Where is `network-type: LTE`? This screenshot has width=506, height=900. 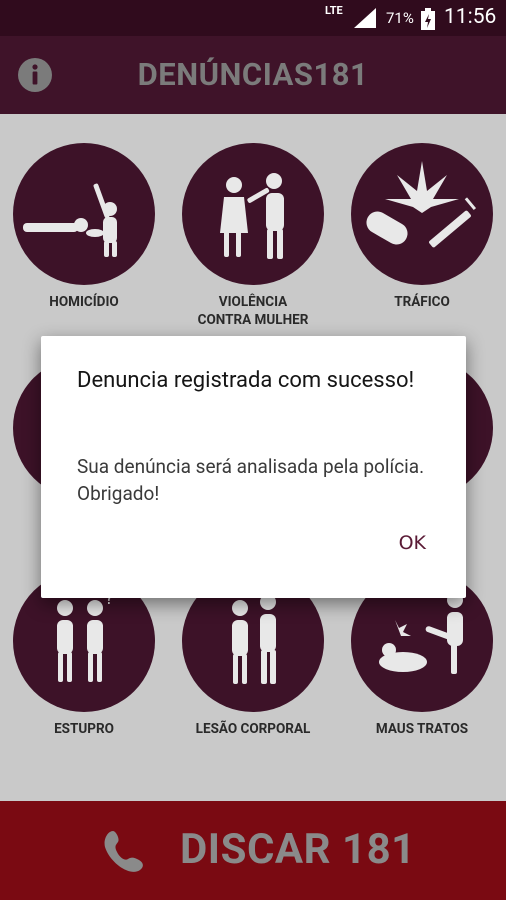 network-type: LTE is located at coordinates (334, 10).